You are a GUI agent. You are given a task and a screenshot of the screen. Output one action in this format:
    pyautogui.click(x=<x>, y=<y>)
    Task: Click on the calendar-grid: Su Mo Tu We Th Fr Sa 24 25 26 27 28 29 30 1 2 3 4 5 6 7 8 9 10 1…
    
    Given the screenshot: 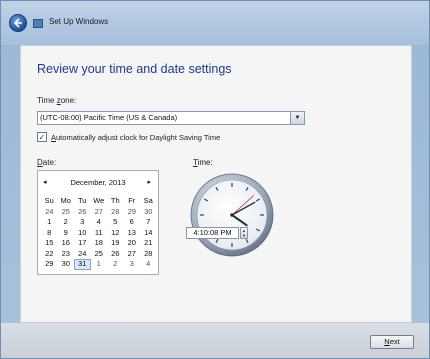 What is the action you would take?
    pyautogui.click(x=99, y=233)
    